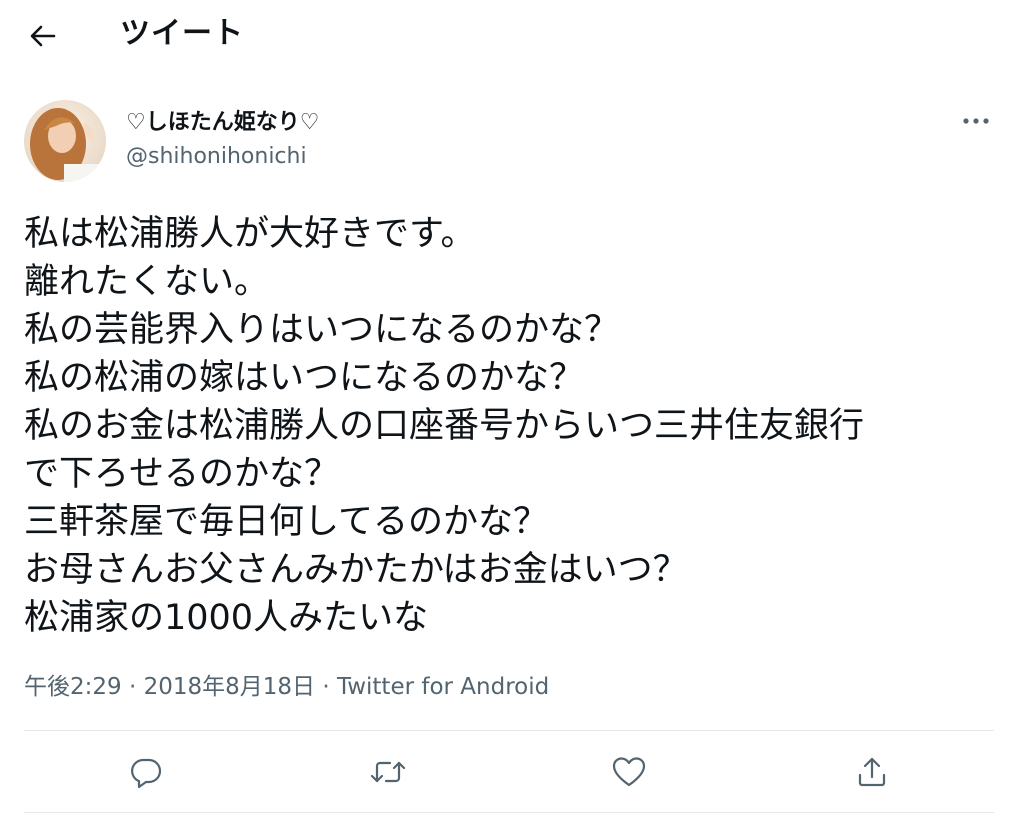 The height and width of the screenshot is (829, 1024). I want to click on share-button, so click(872, 772).